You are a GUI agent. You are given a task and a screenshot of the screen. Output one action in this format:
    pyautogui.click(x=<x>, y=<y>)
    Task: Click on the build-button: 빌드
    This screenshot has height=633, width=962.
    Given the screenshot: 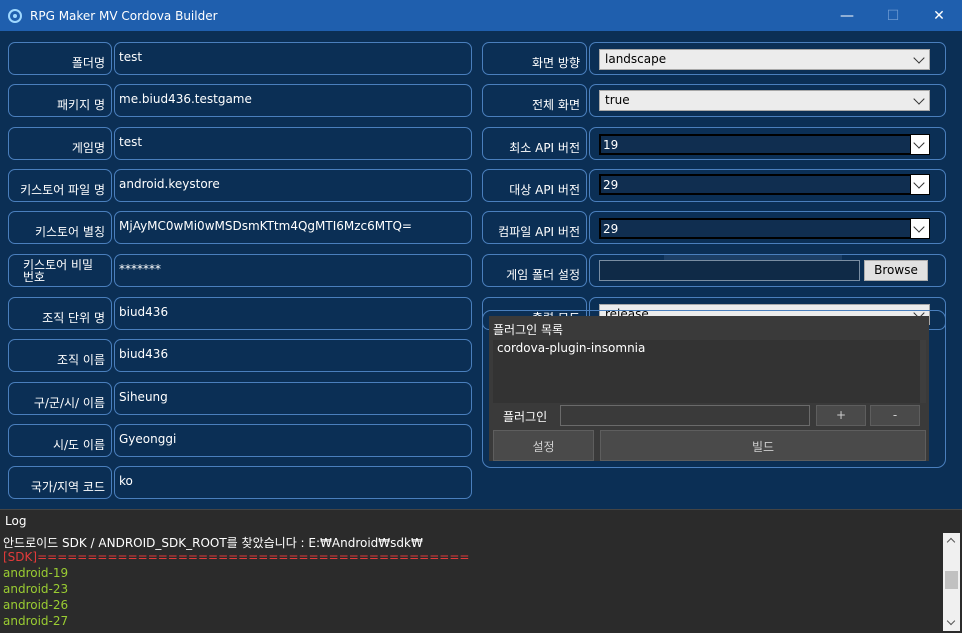 What is the action you would take?
    pyautogui.click(x=763, y=445)
    